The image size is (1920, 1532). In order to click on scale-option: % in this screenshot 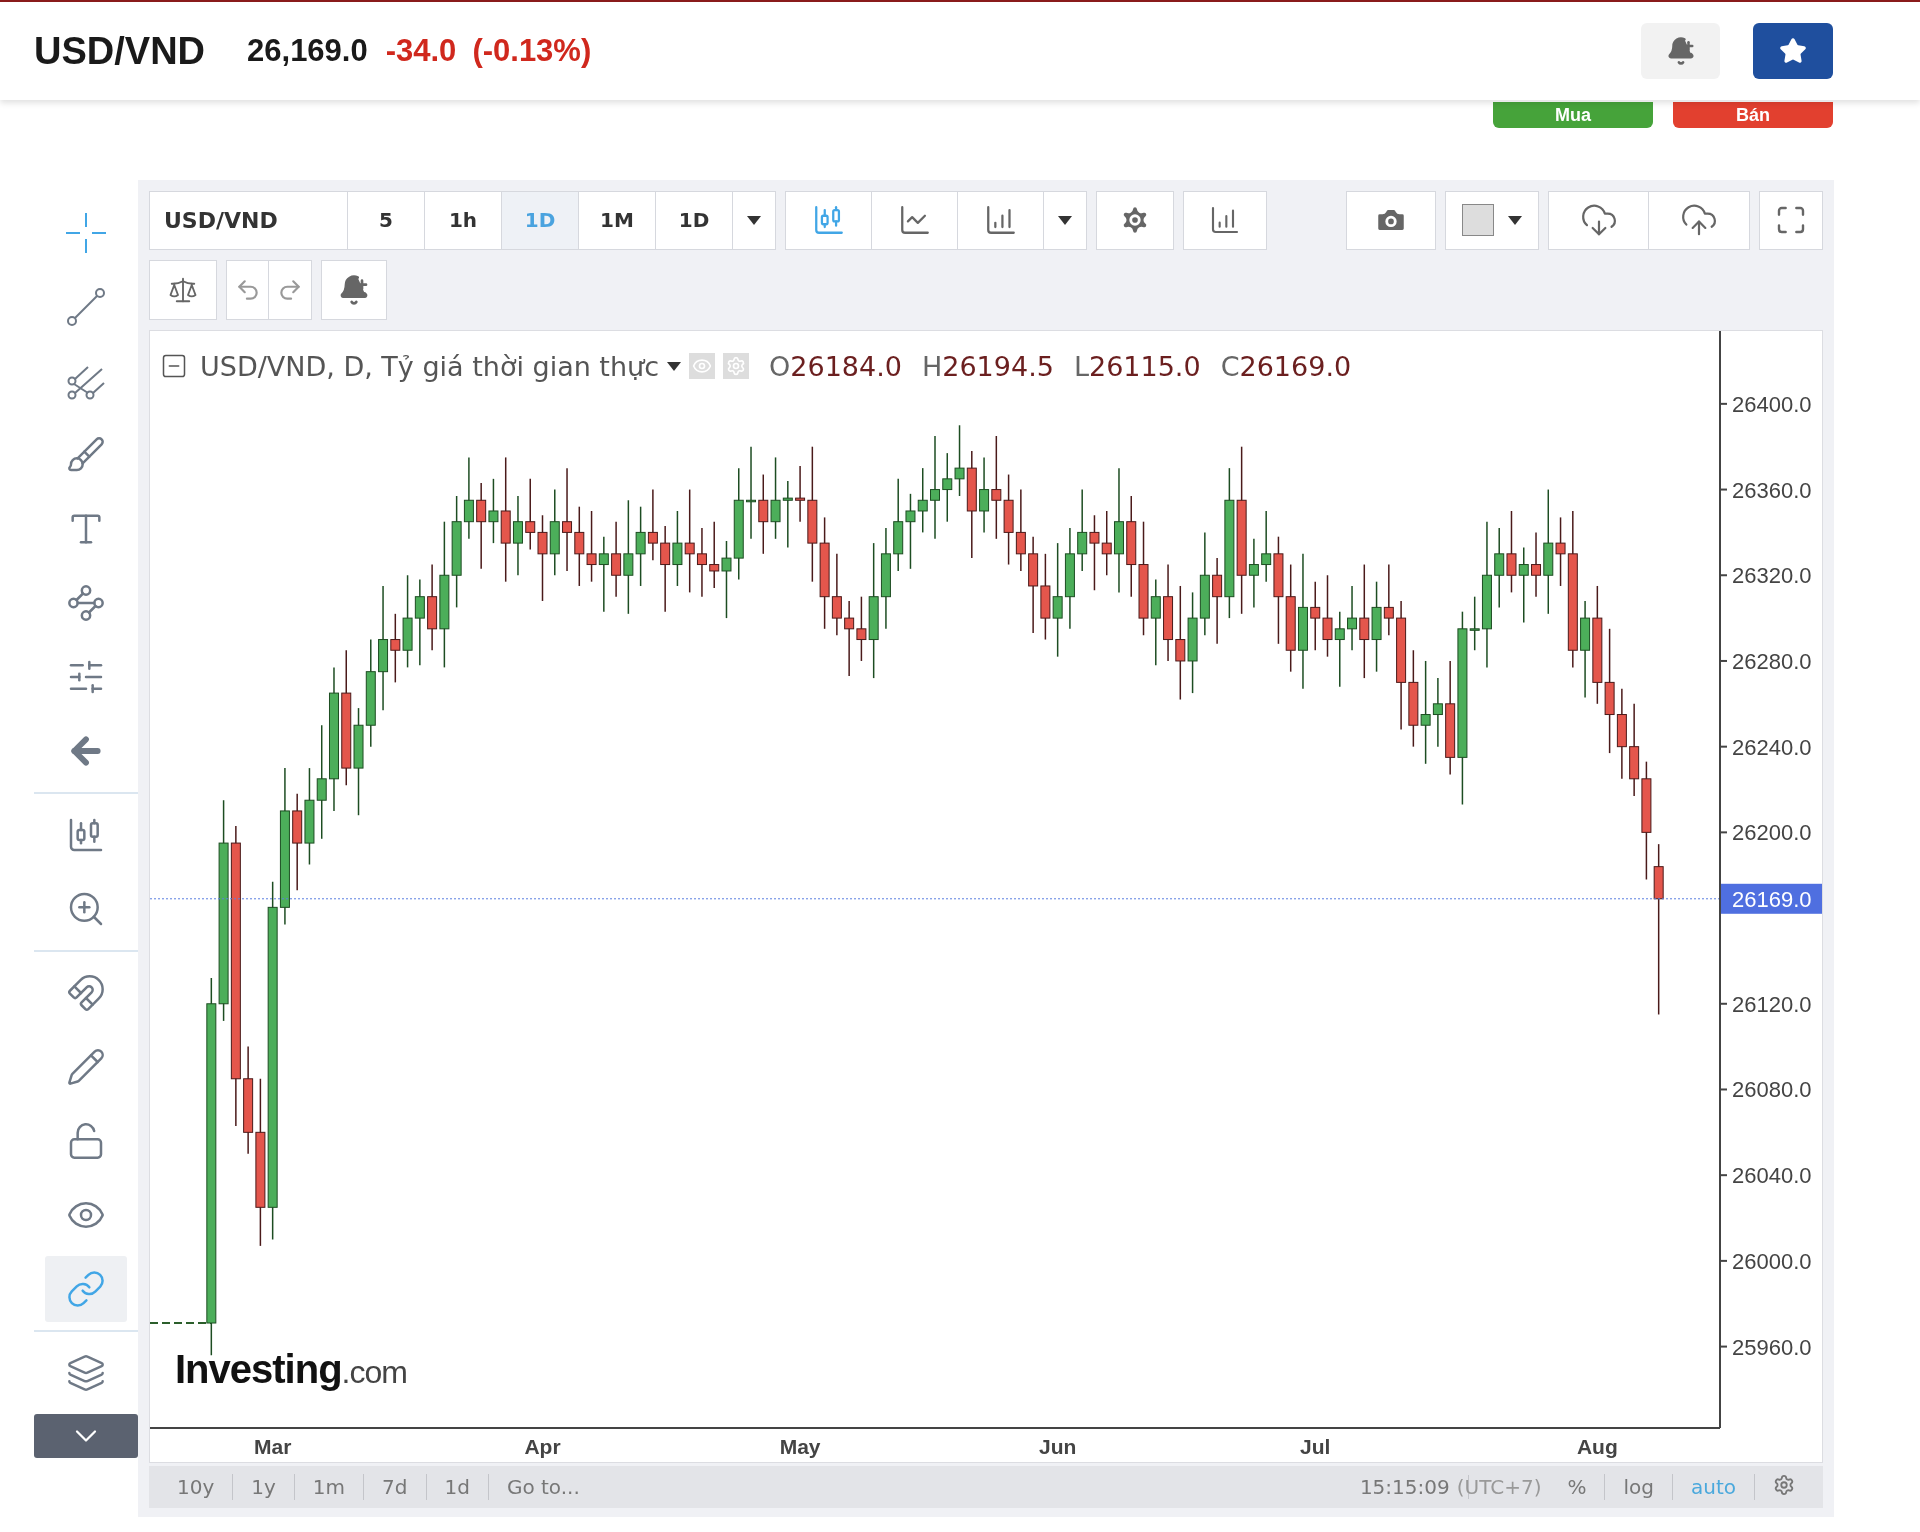, I will do `click(1577, 1487)`.